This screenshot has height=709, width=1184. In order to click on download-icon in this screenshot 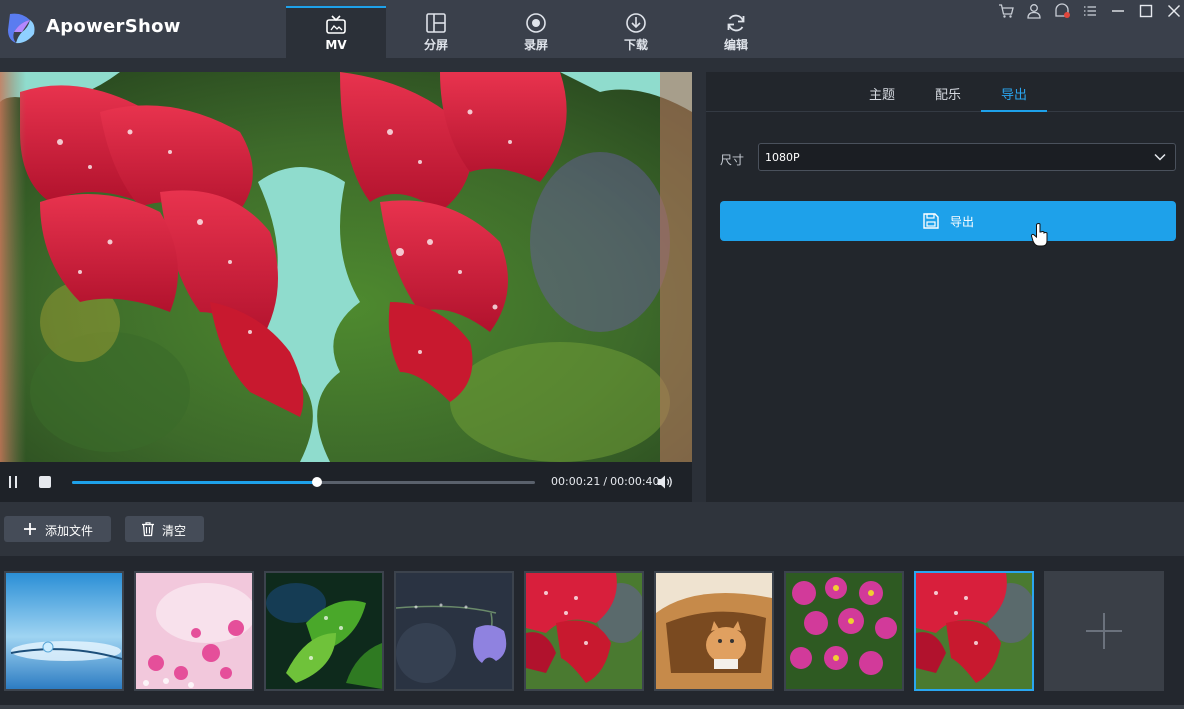, I will do `click(636, 23)`.